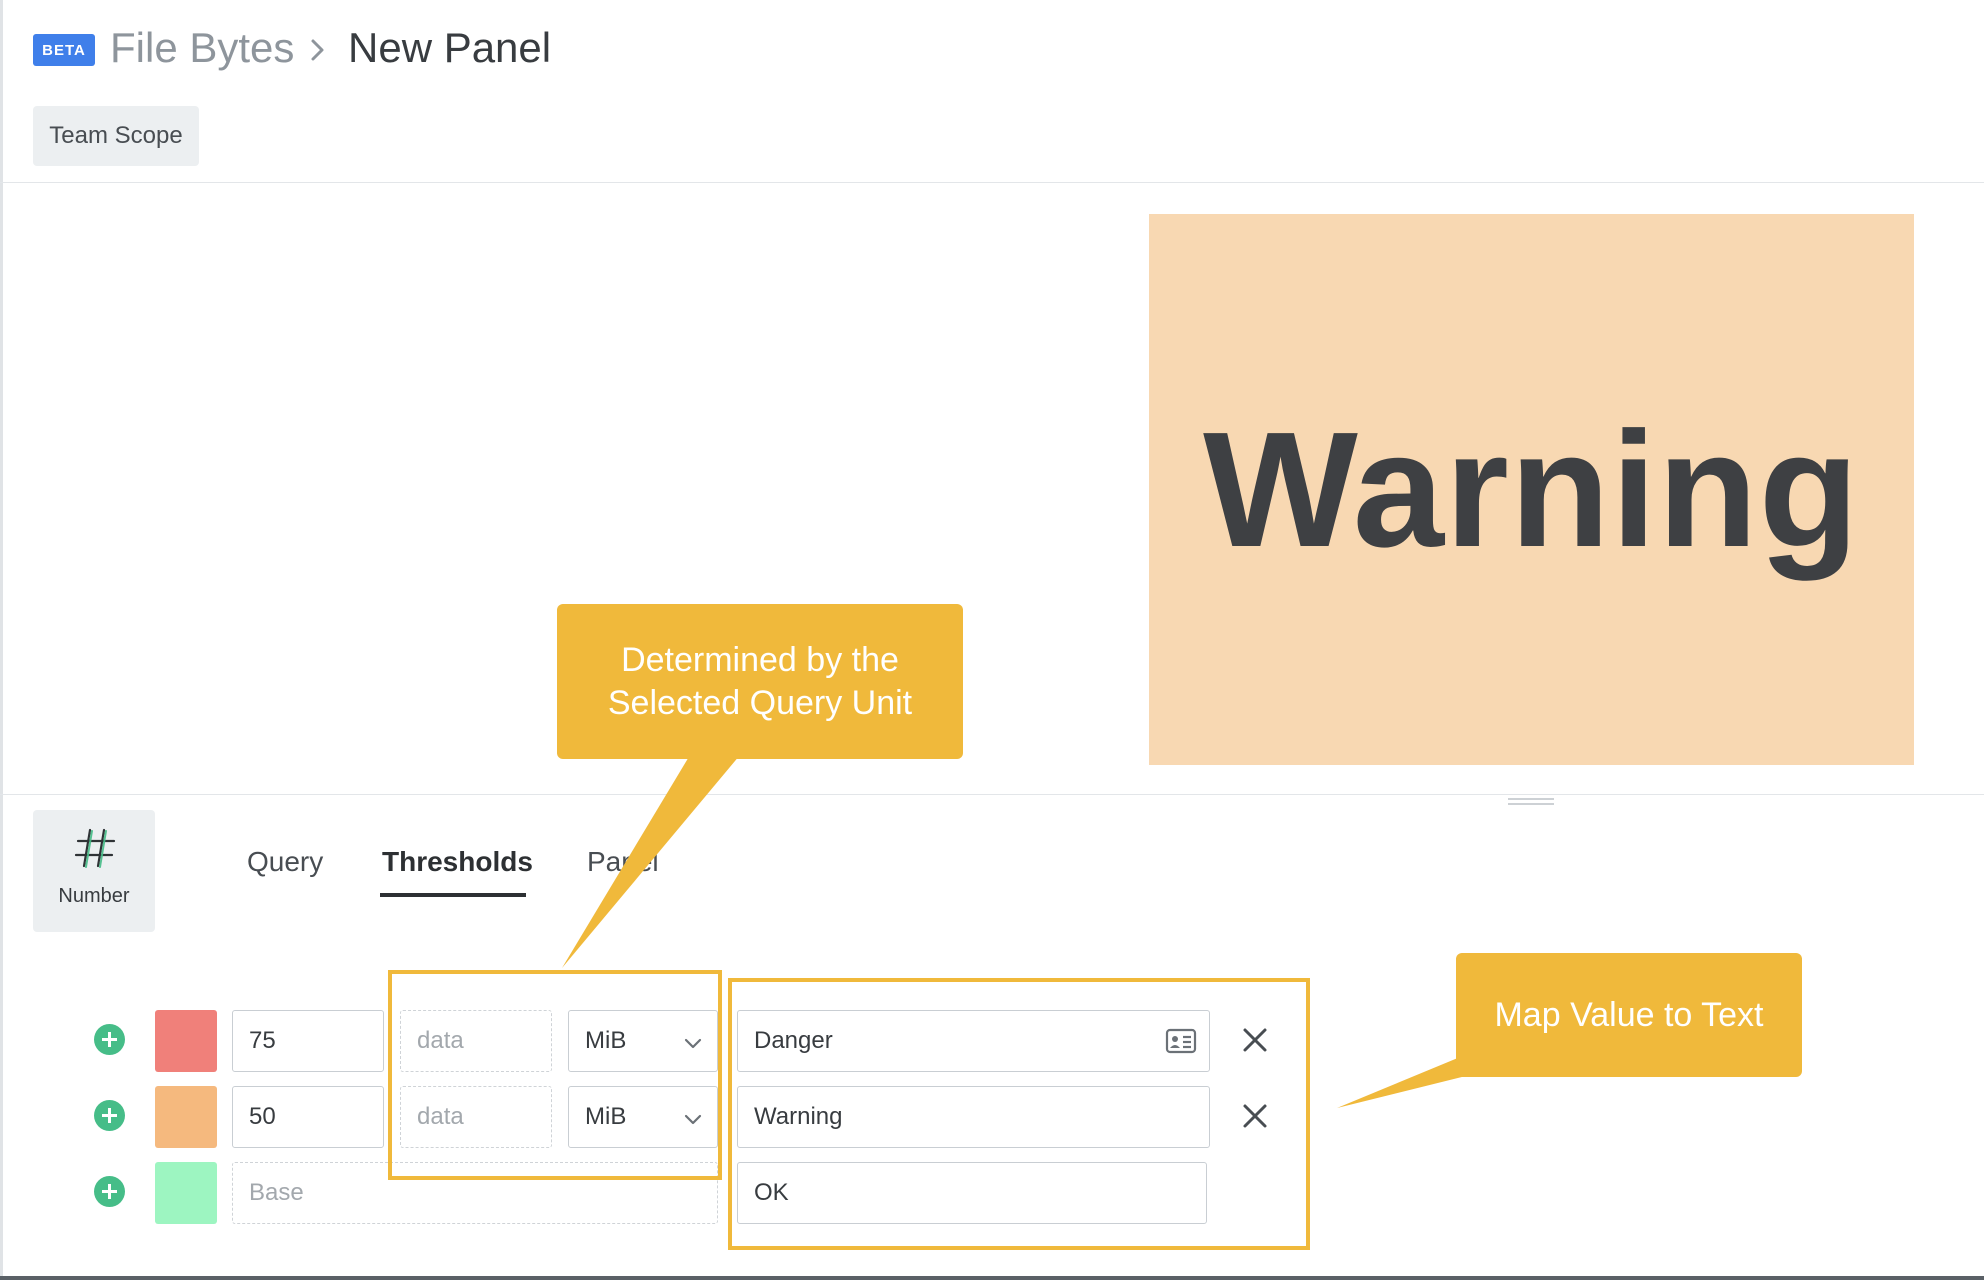 The image size is (1984, 1280). I want to click on text-callout: Map Value to Text, so click(1629, 1015).